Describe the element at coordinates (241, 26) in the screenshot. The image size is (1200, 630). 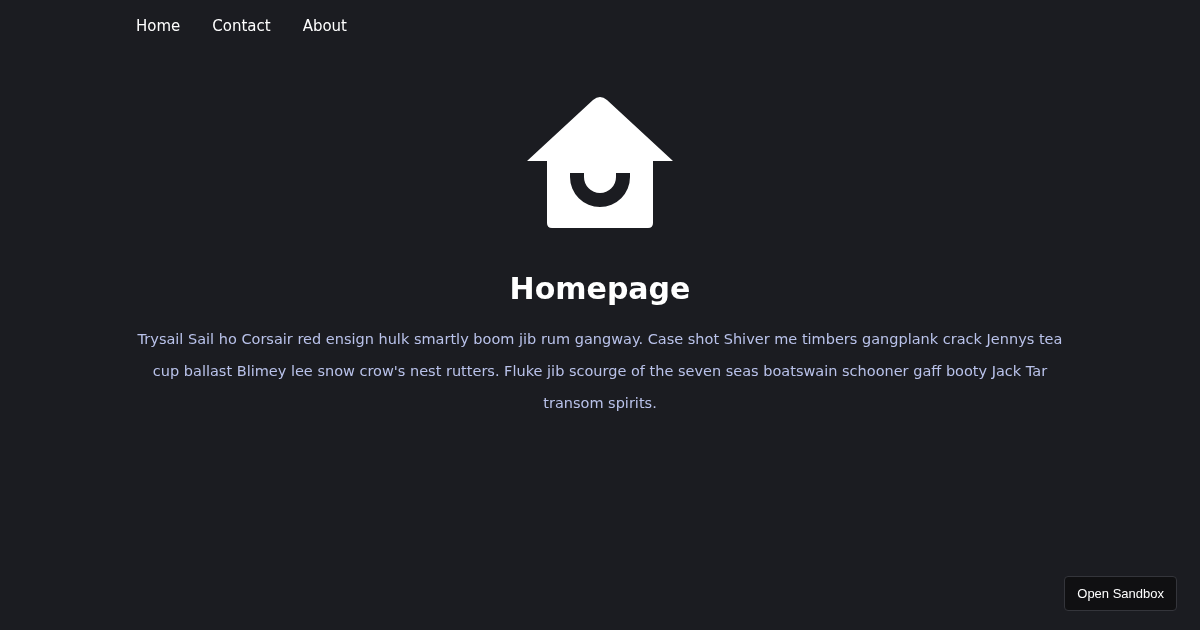
I see `nav-link: Contact` at that location.